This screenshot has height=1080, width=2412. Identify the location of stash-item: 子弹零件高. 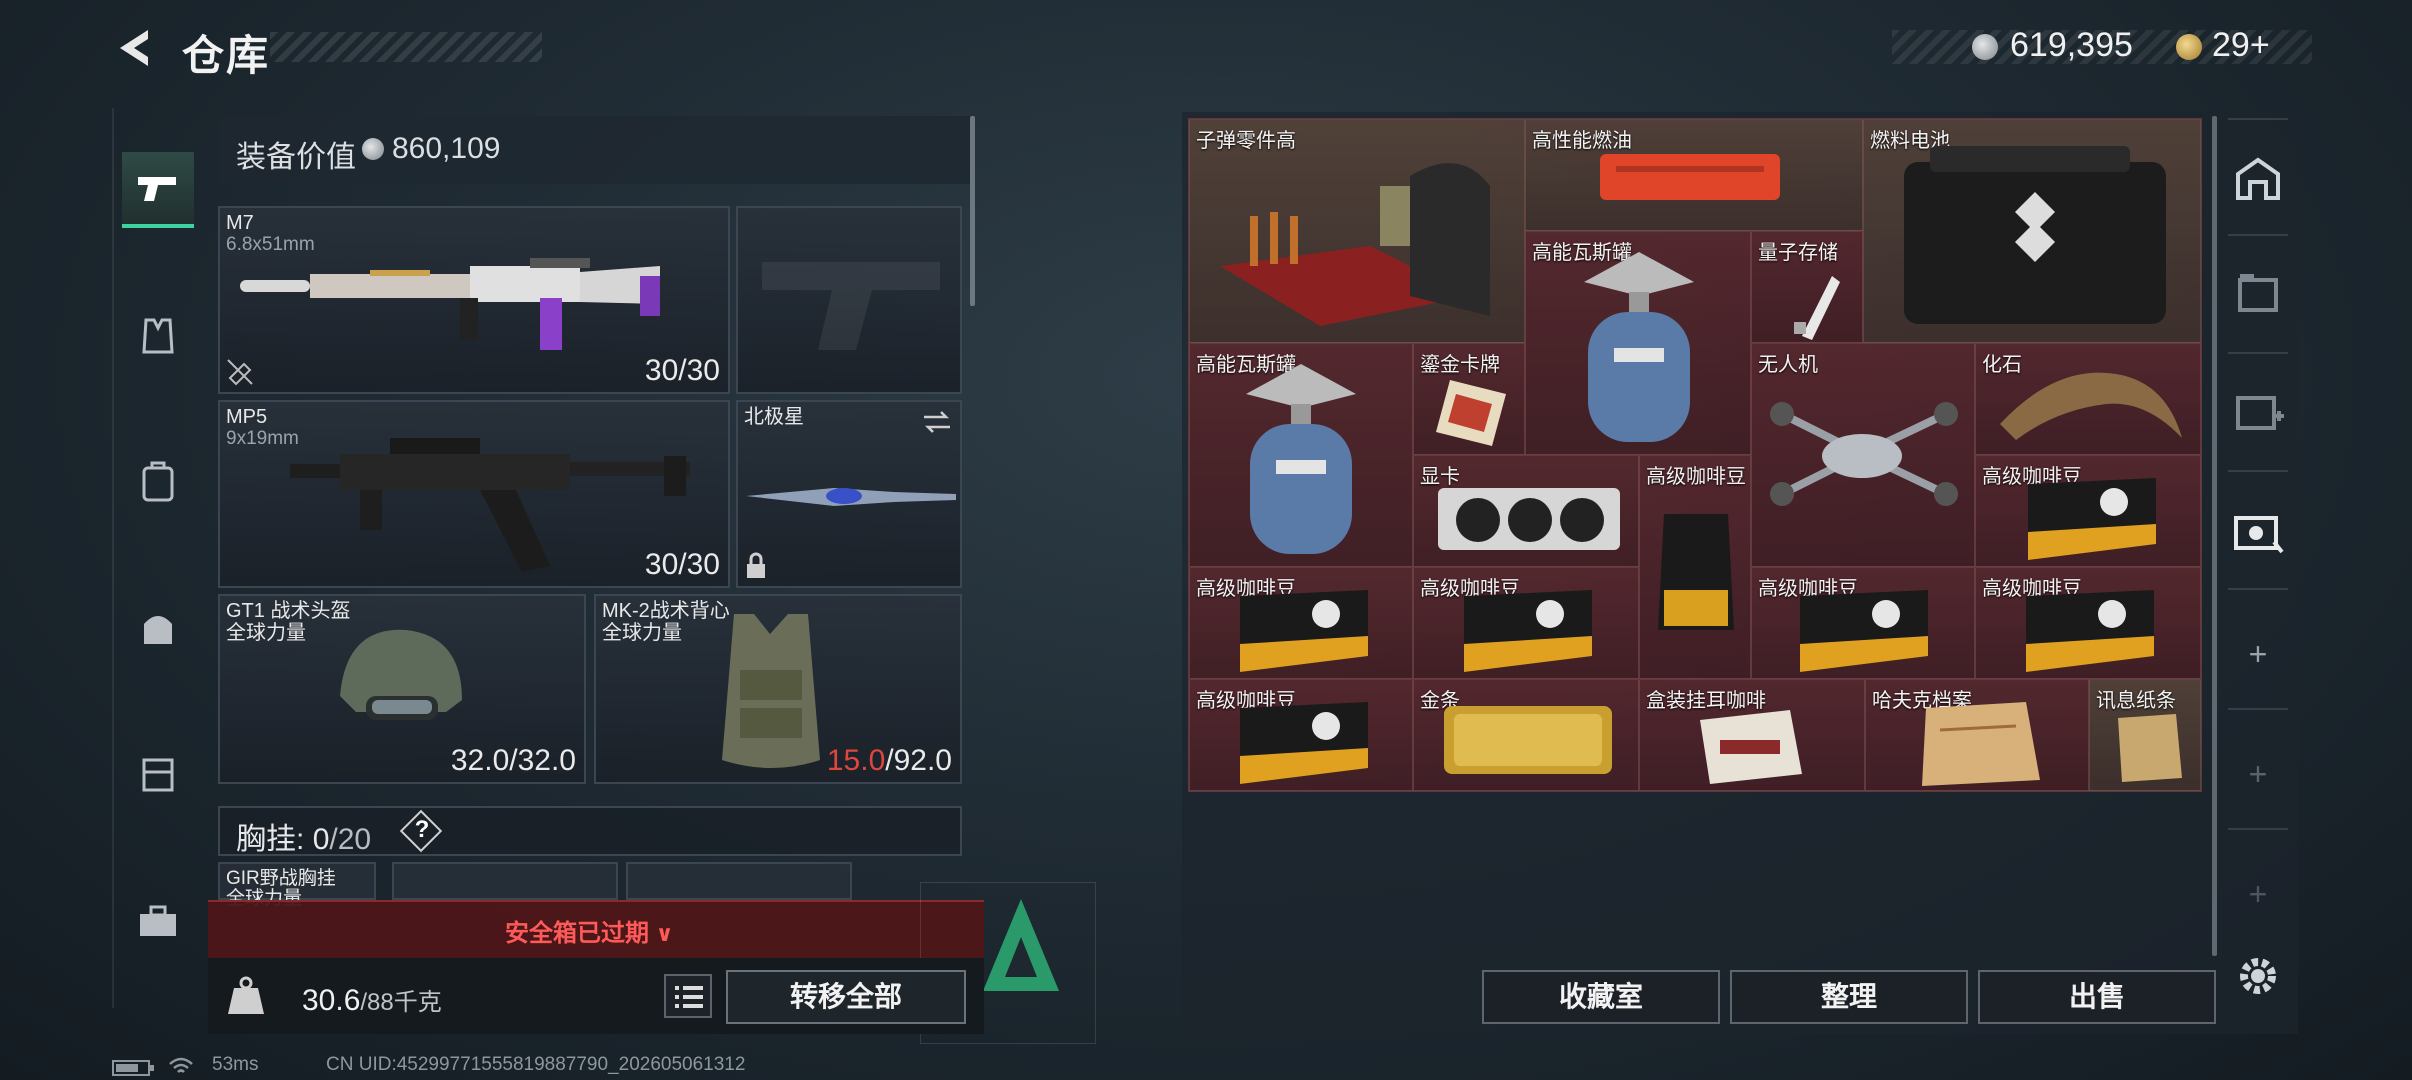
(1357, 231).